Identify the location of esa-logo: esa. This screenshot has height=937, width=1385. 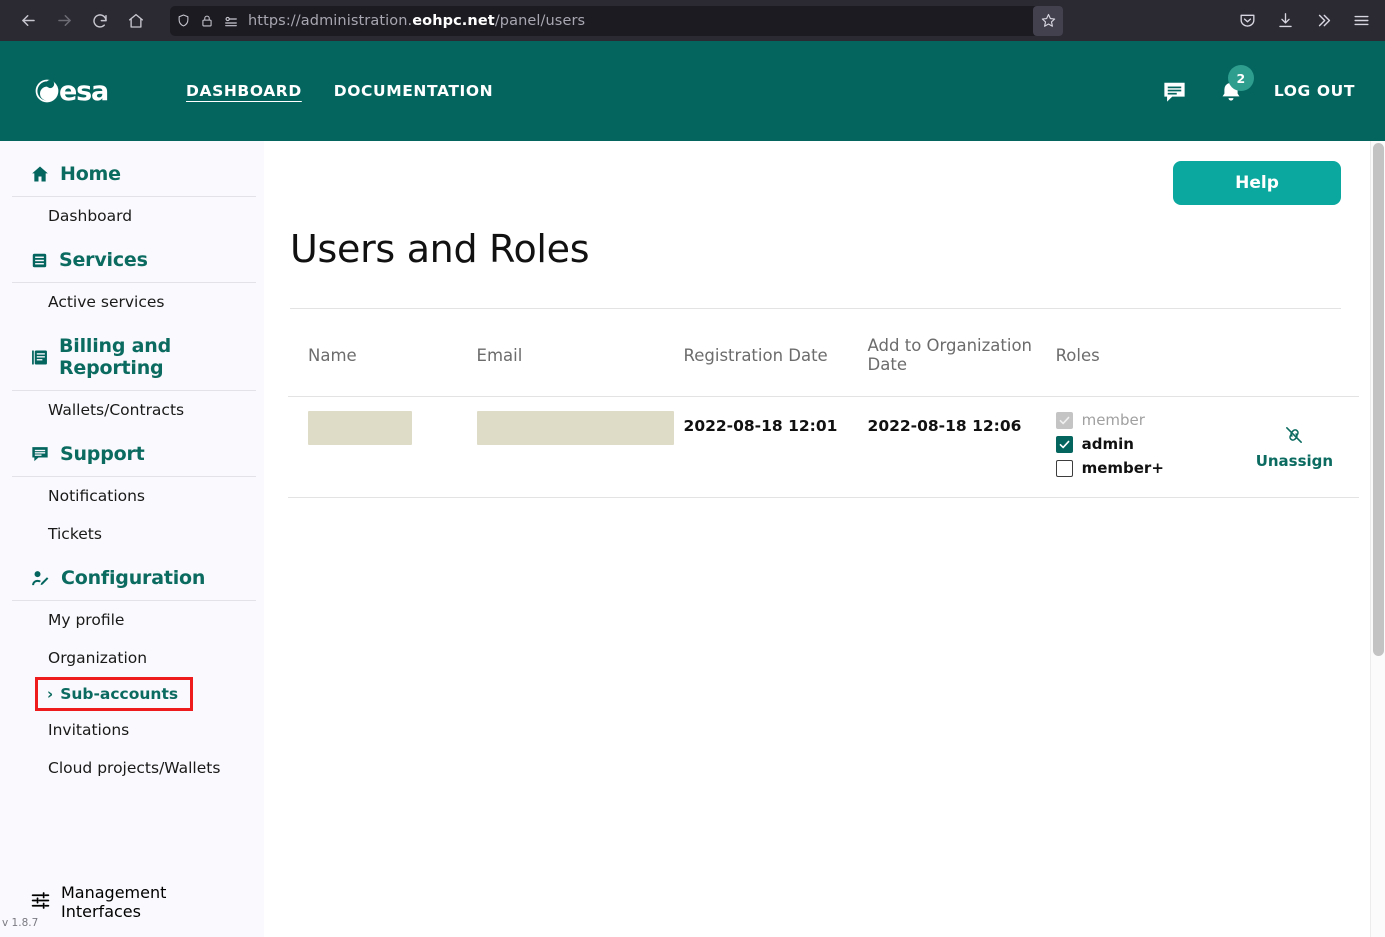
(71, 91).